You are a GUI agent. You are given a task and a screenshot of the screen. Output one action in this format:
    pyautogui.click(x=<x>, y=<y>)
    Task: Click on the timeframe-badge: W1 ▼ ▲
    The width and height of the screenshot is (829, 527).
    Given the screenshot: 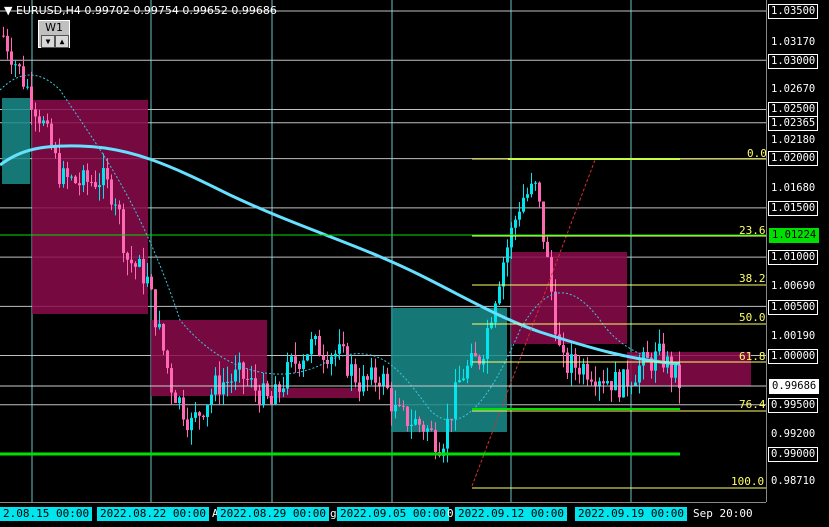 What is the action you would take?
    pyautogui.click(x=54, y=34)
    